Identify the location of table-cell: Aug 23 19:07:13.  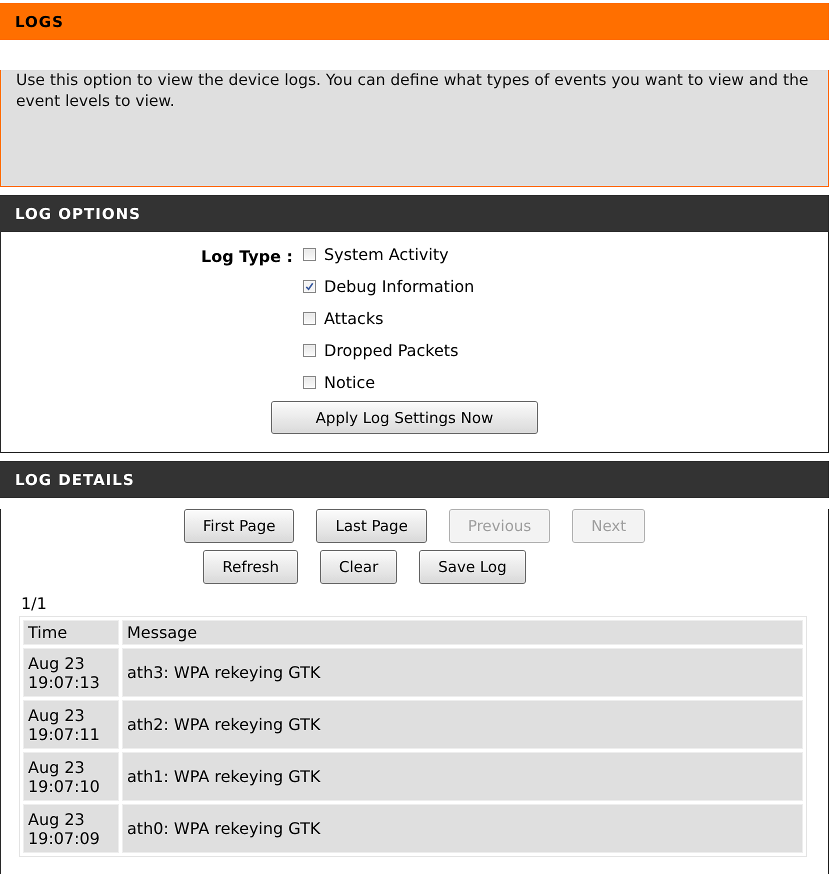
(71, 672).